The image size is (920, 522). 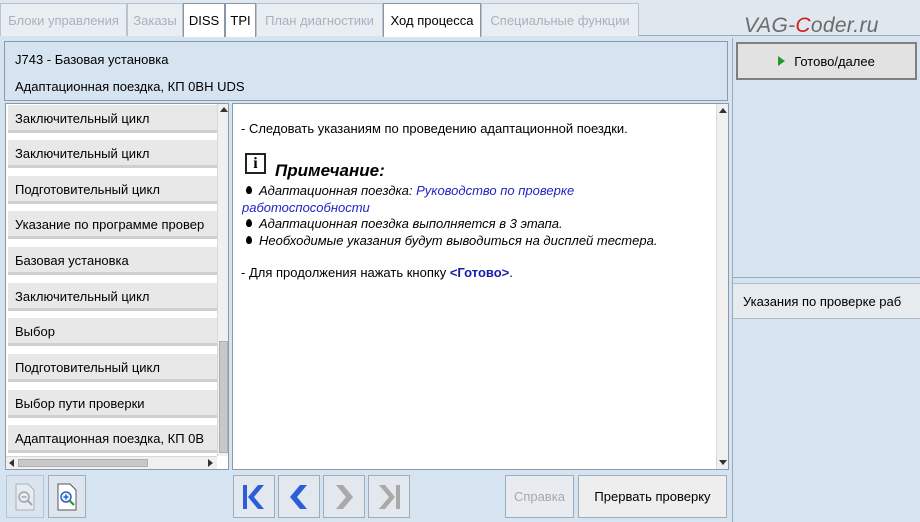 I want to click on skip-to-first-icon, so click(x=253, y=496).